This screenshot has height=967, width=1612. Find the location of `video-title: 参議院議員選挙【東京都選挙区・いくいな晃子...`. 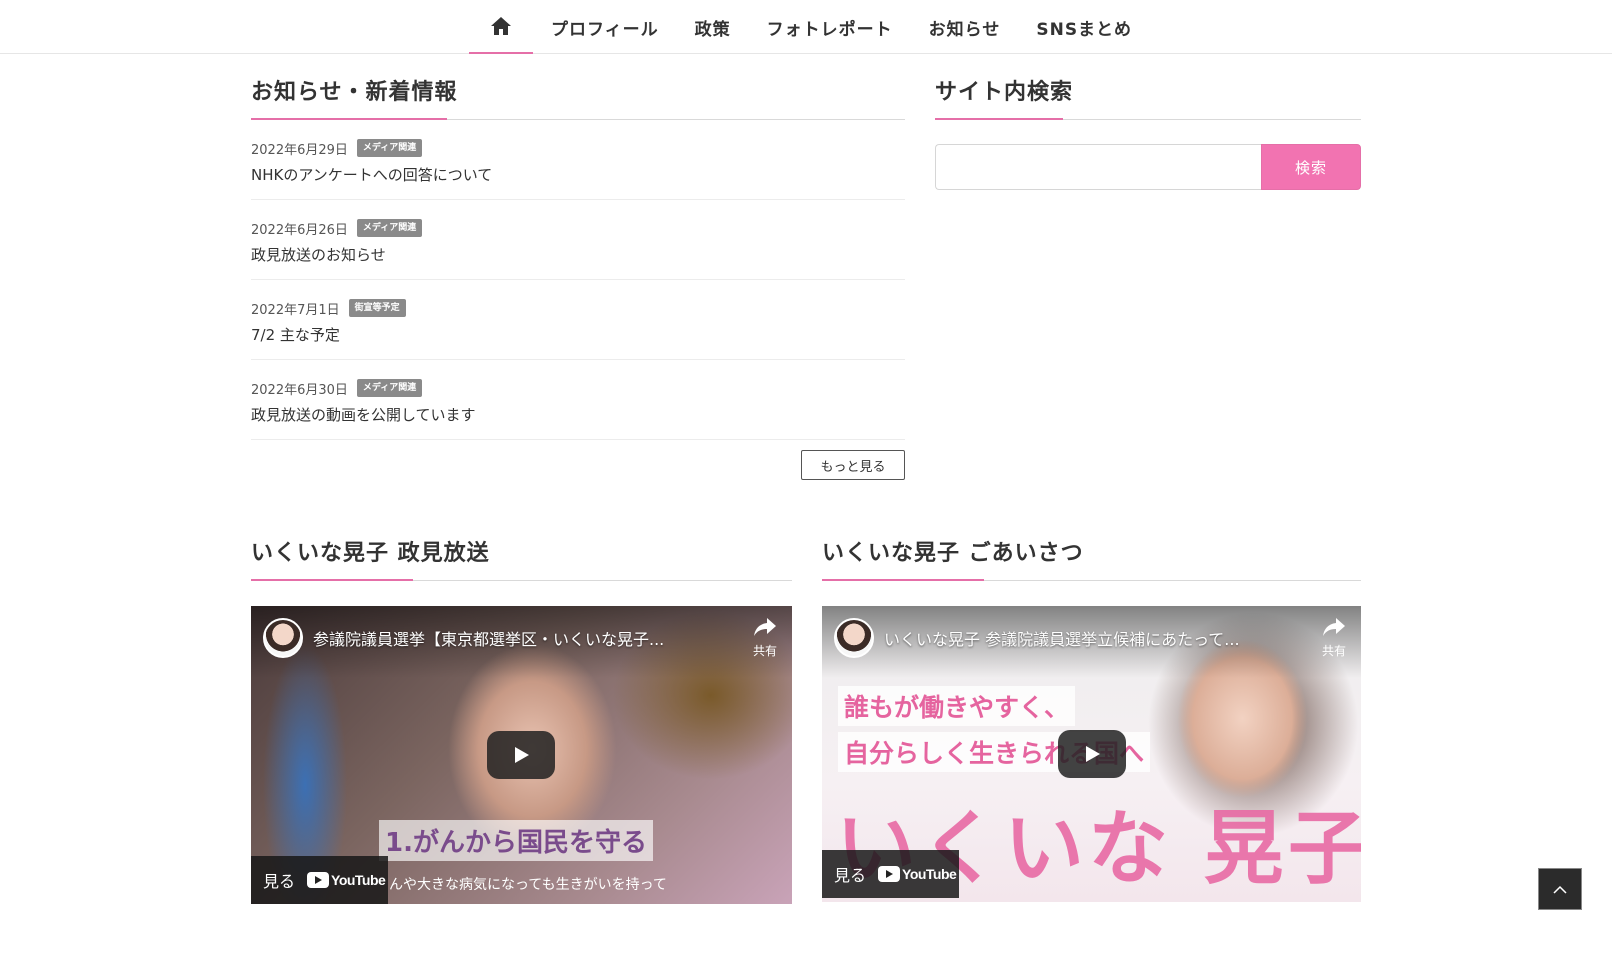

video-title: 参議院議員選挙【東京都選挙区・いくいな晃子... is located at coordinates (488, 638).